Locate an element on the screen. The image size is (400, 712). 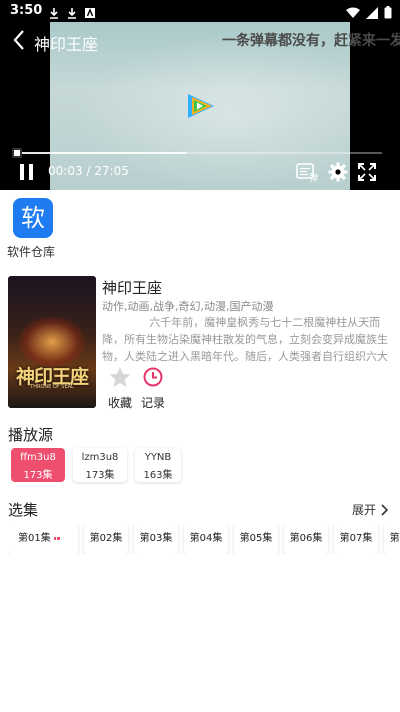
svg-text: 弹 is located at coordinates (313, 177).